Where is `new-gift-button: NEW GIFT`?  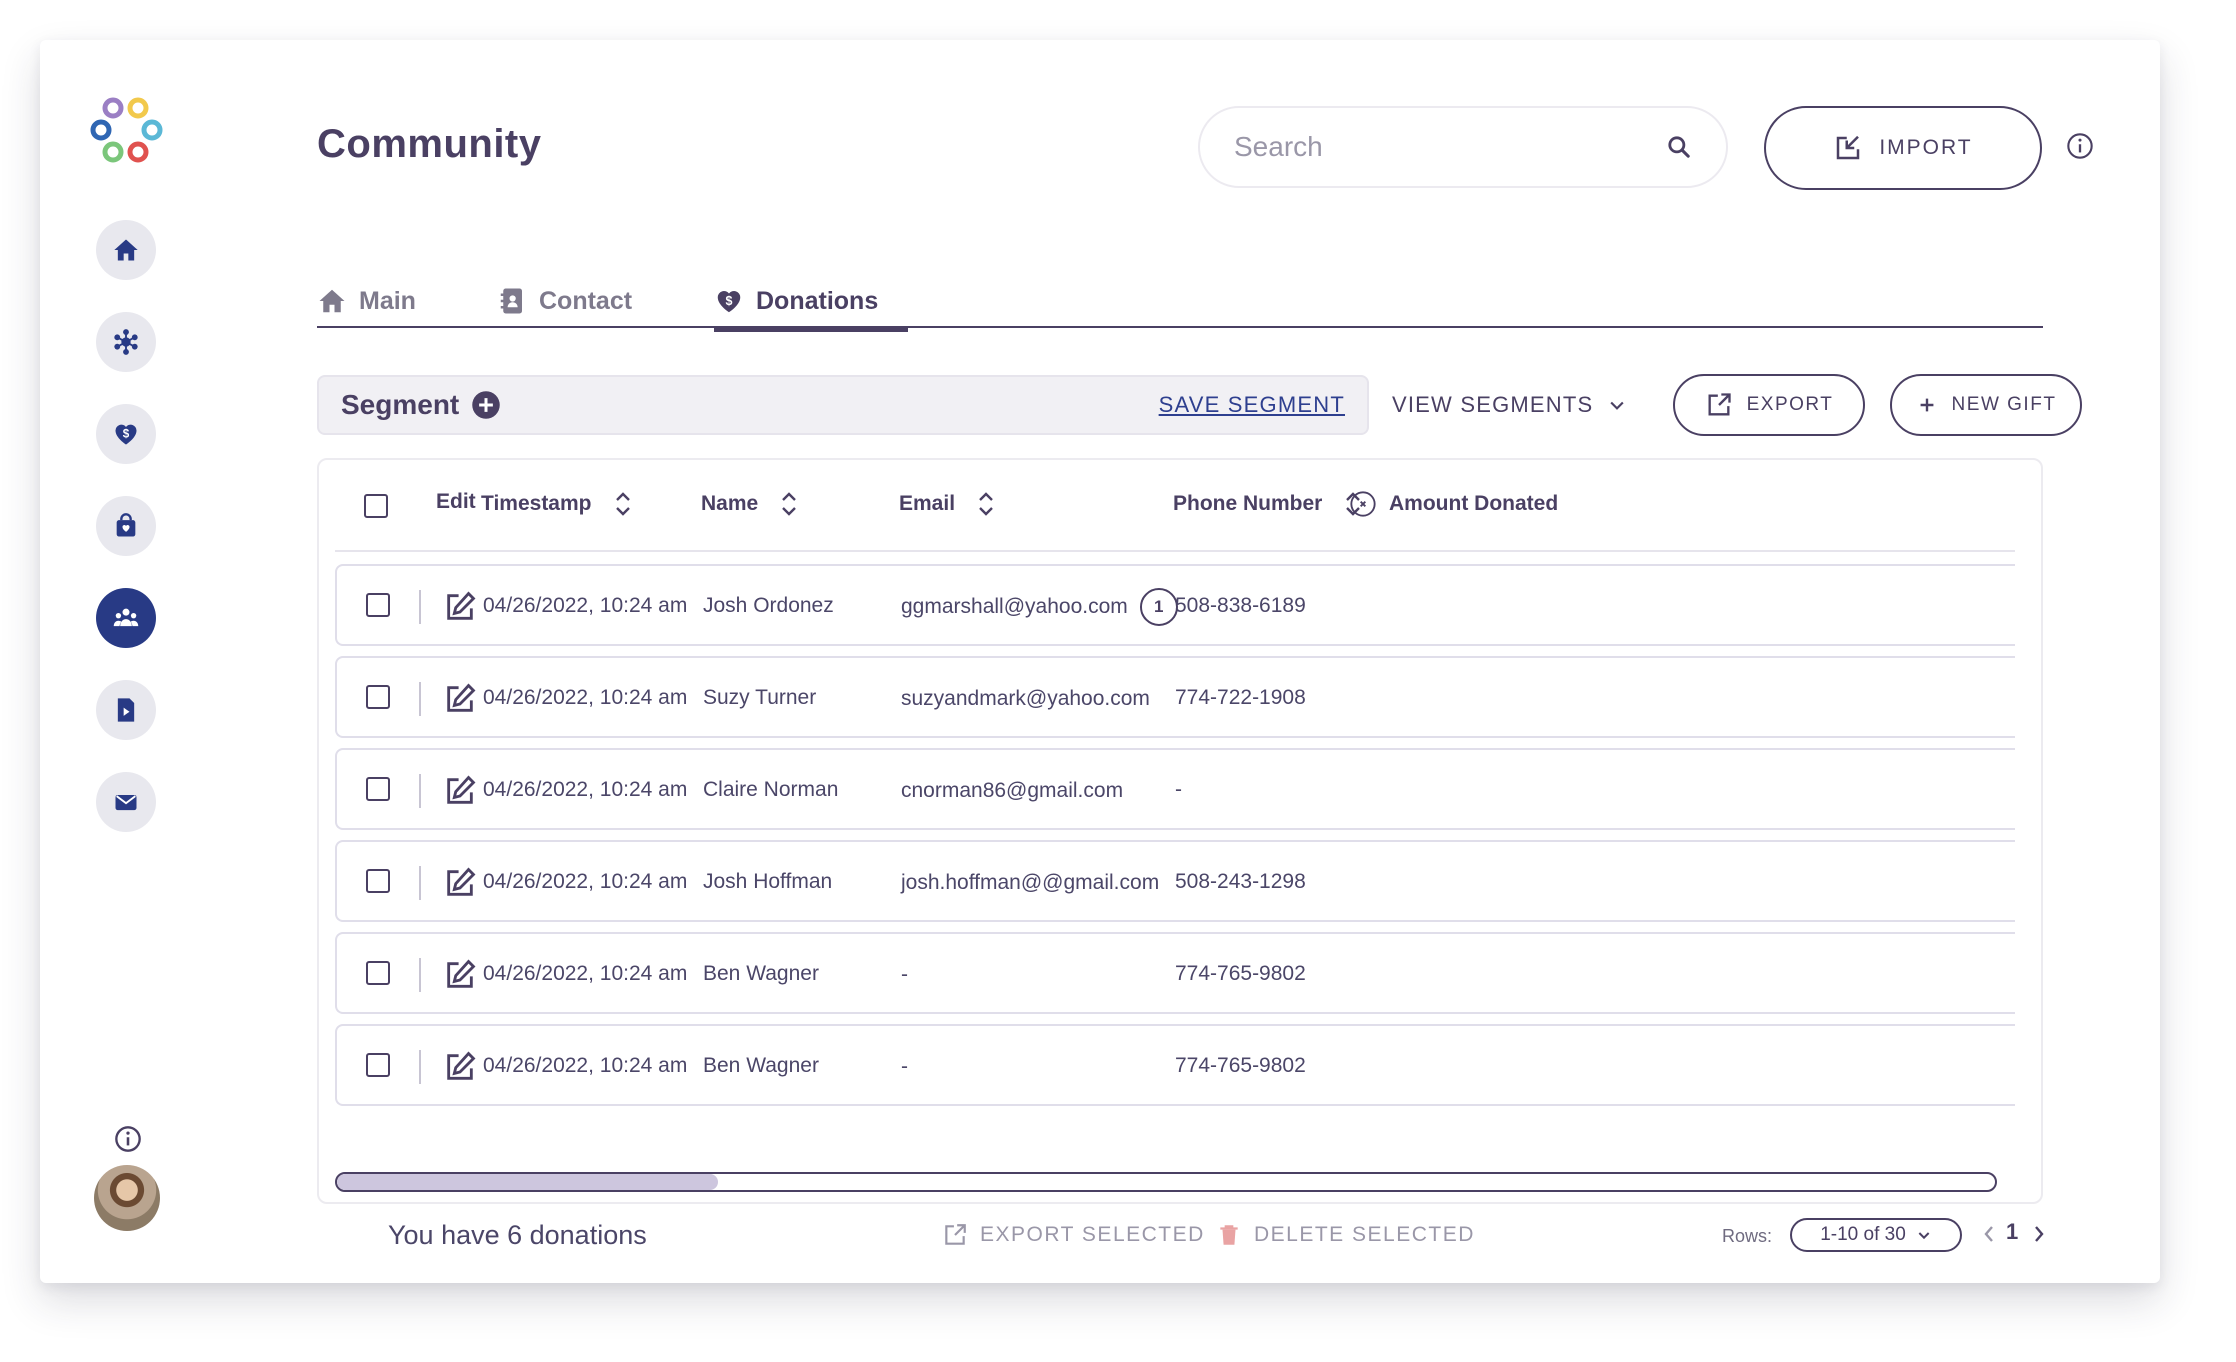
new-gift-button: NEW GIFT is located at coordinates (1986, 405).